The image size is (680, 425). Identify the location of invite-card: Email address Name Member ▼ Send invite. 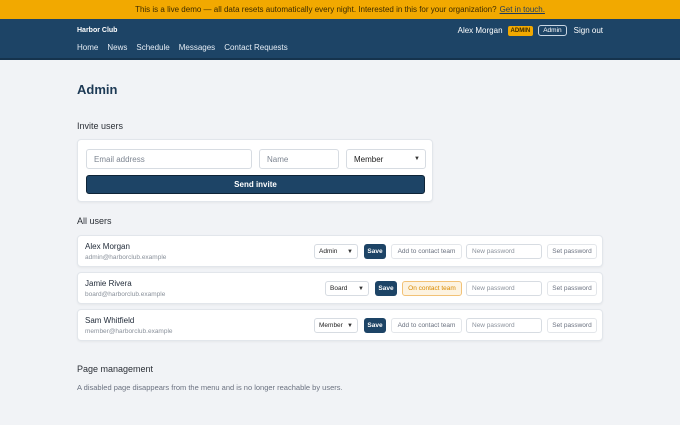
(255, 170).